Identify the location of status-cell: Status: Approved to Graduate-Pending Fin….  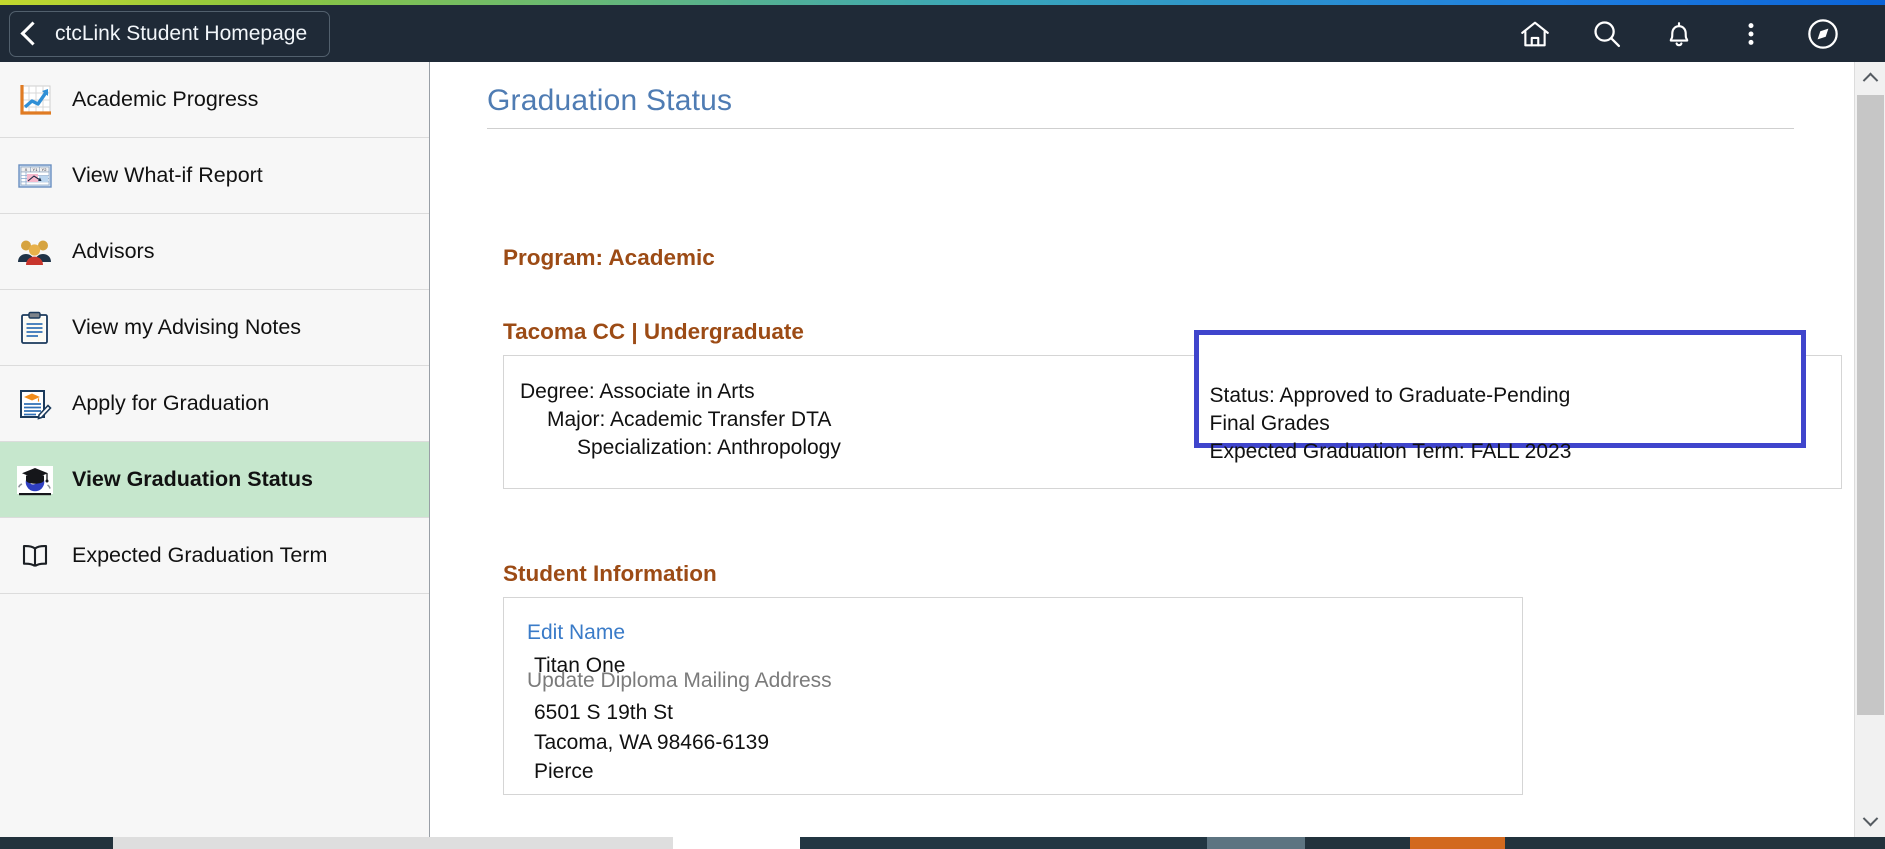
(1517, 409).